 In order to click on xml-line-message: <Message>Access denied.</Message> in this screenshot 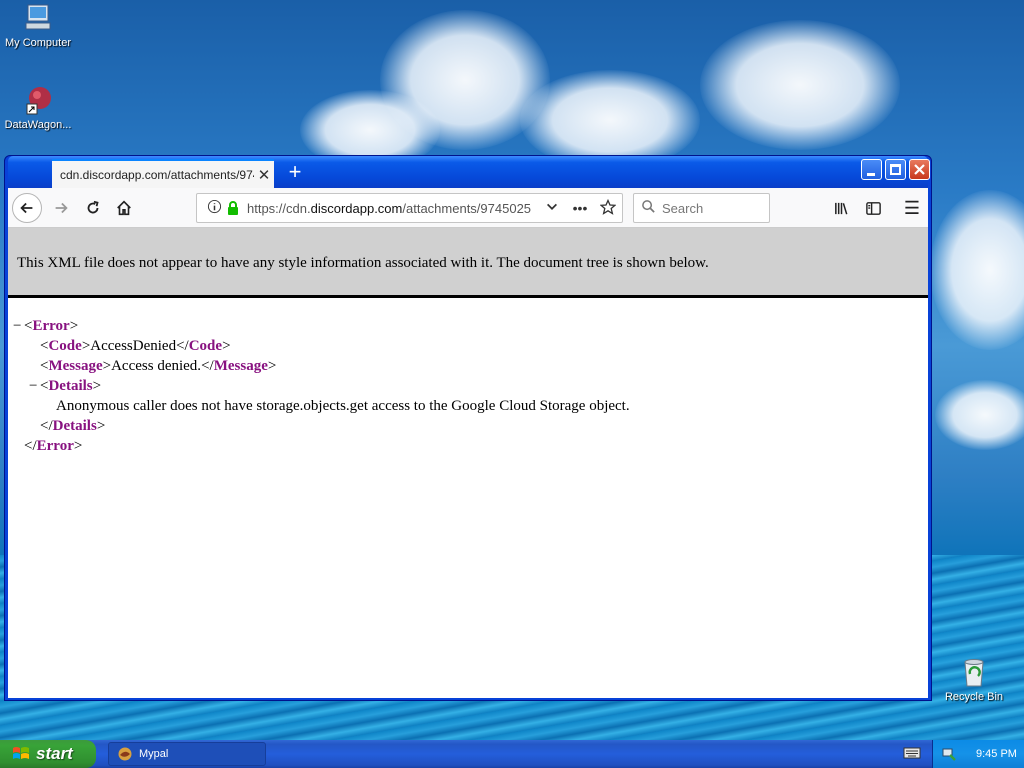, I will do `click(158, 366)`.